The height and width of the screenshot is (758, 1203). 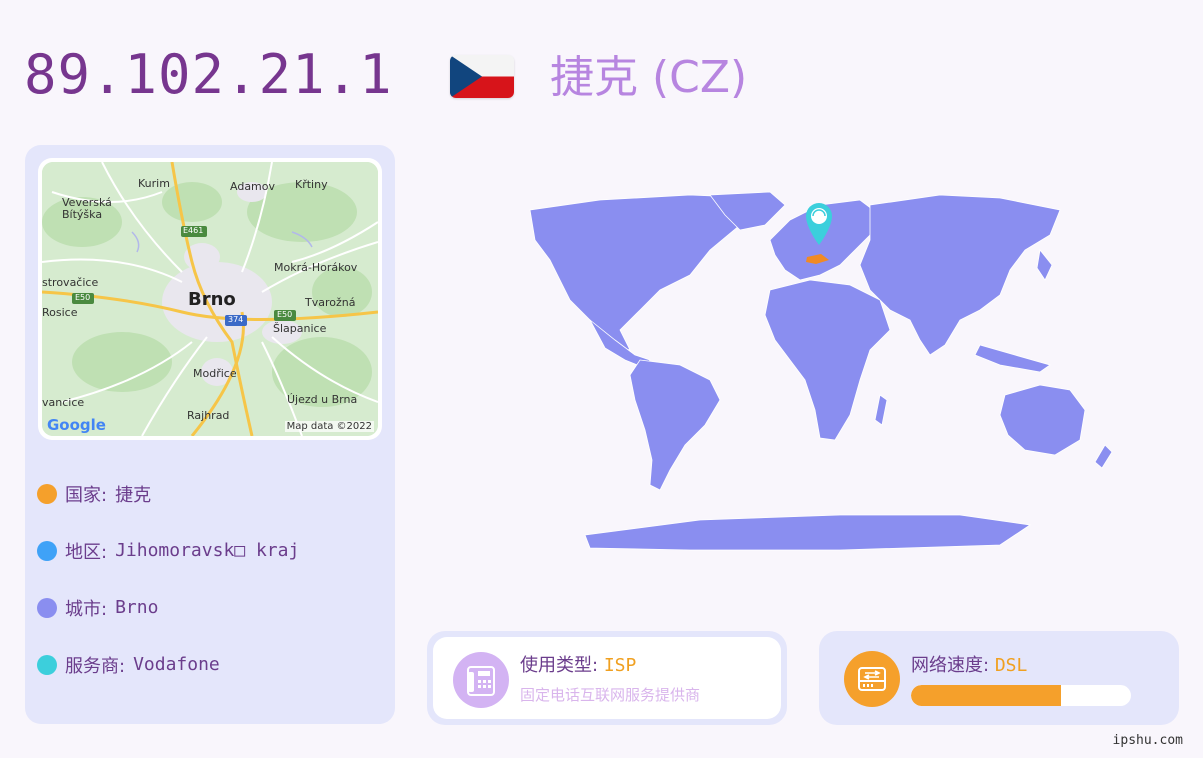 I want to click on ip-address: 89.102.21.1, so click(x=208, y=74).